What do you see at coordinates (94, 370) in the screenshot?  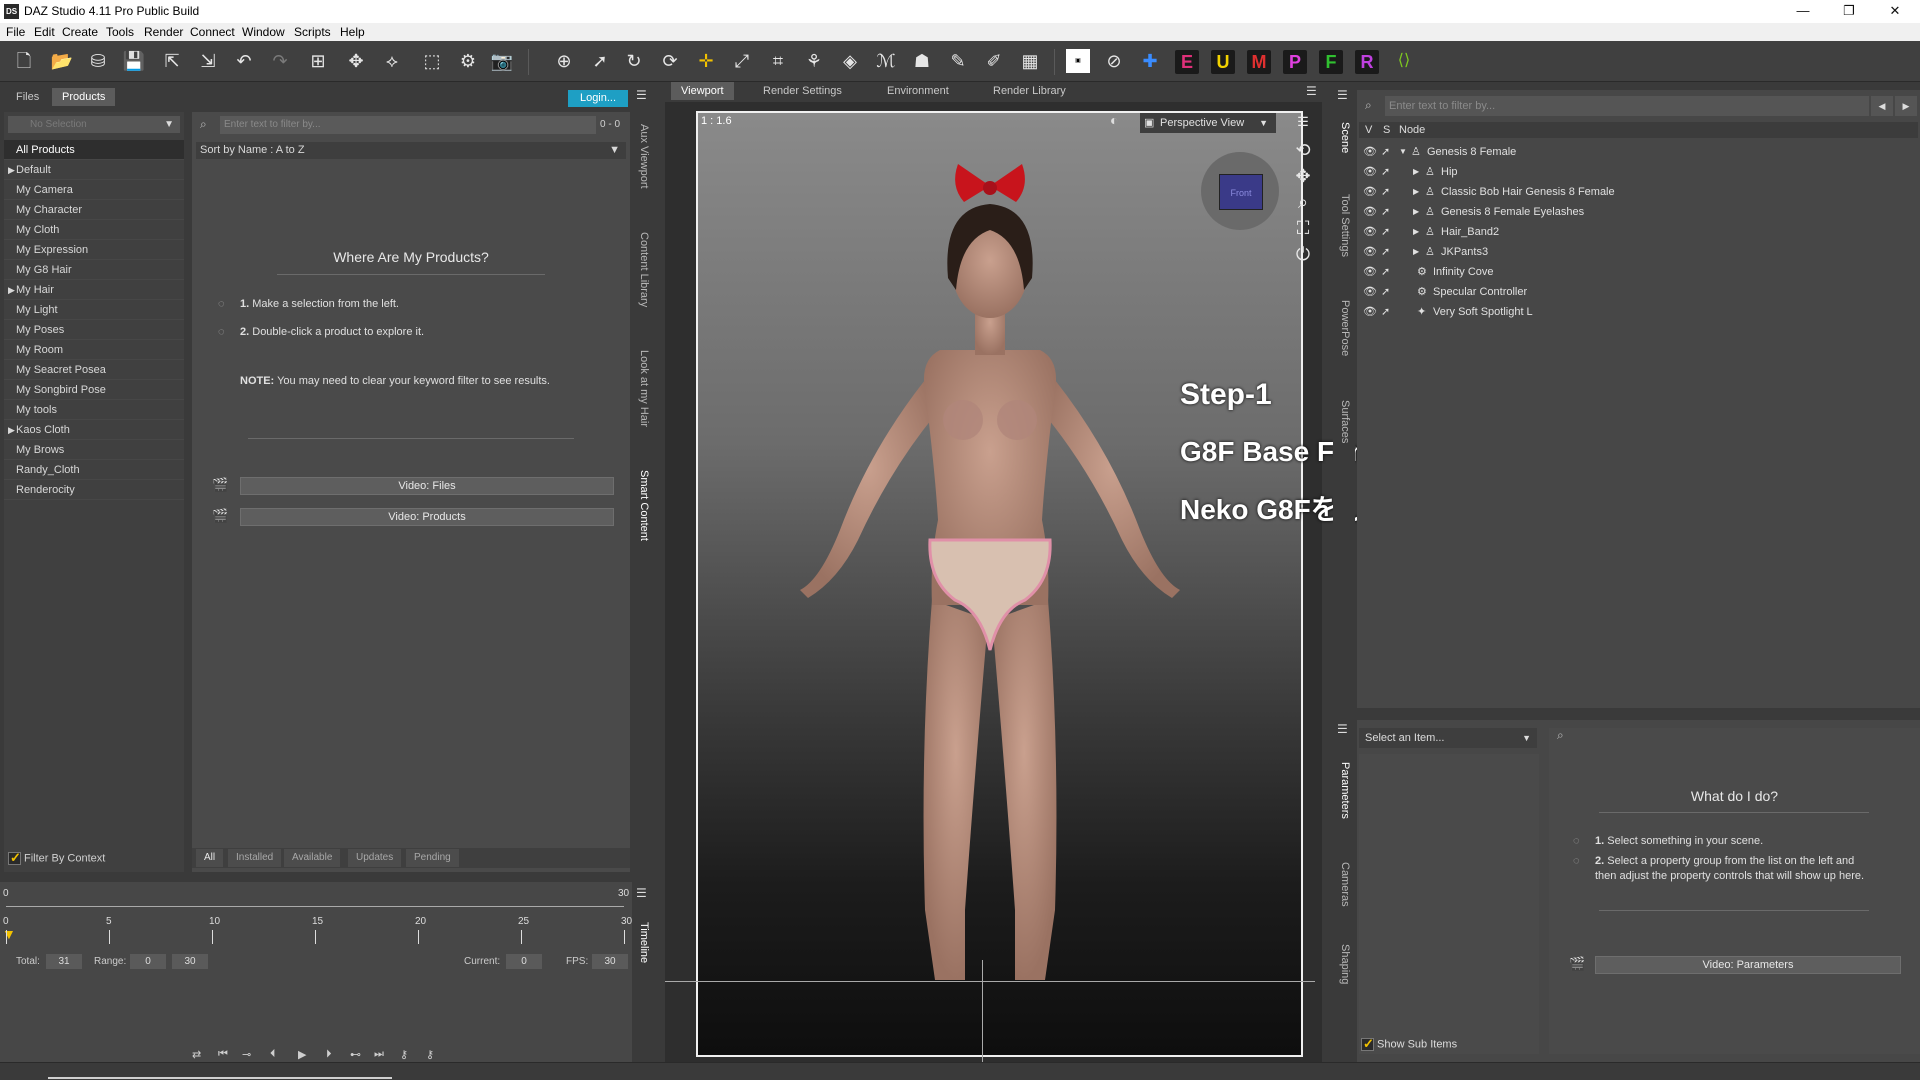 I see `category-item: My Seacret Posea` at bounding box center [94, 370].